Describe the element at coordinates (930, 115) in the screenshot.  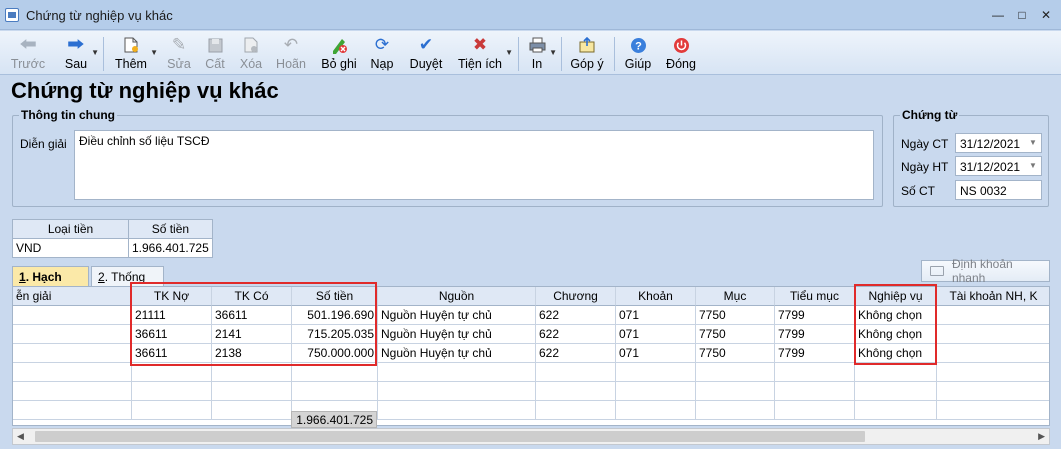
I see `voucher-group-title: Chứng từ` at that location.